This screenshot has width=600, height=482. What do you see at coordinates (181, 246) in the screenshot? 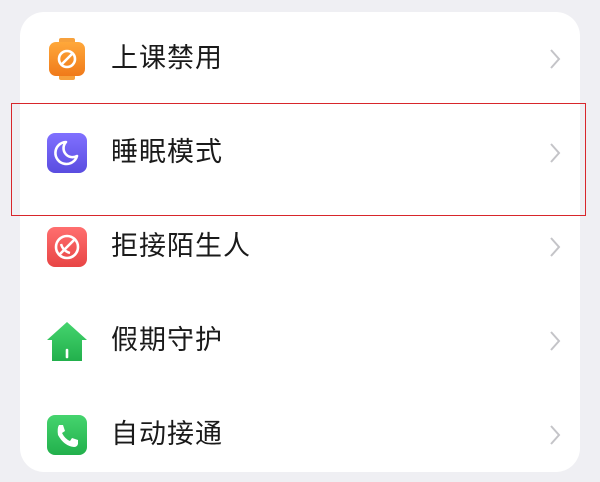
I see `item-label: 拒接陌生人` at bounding box center [181, 246].